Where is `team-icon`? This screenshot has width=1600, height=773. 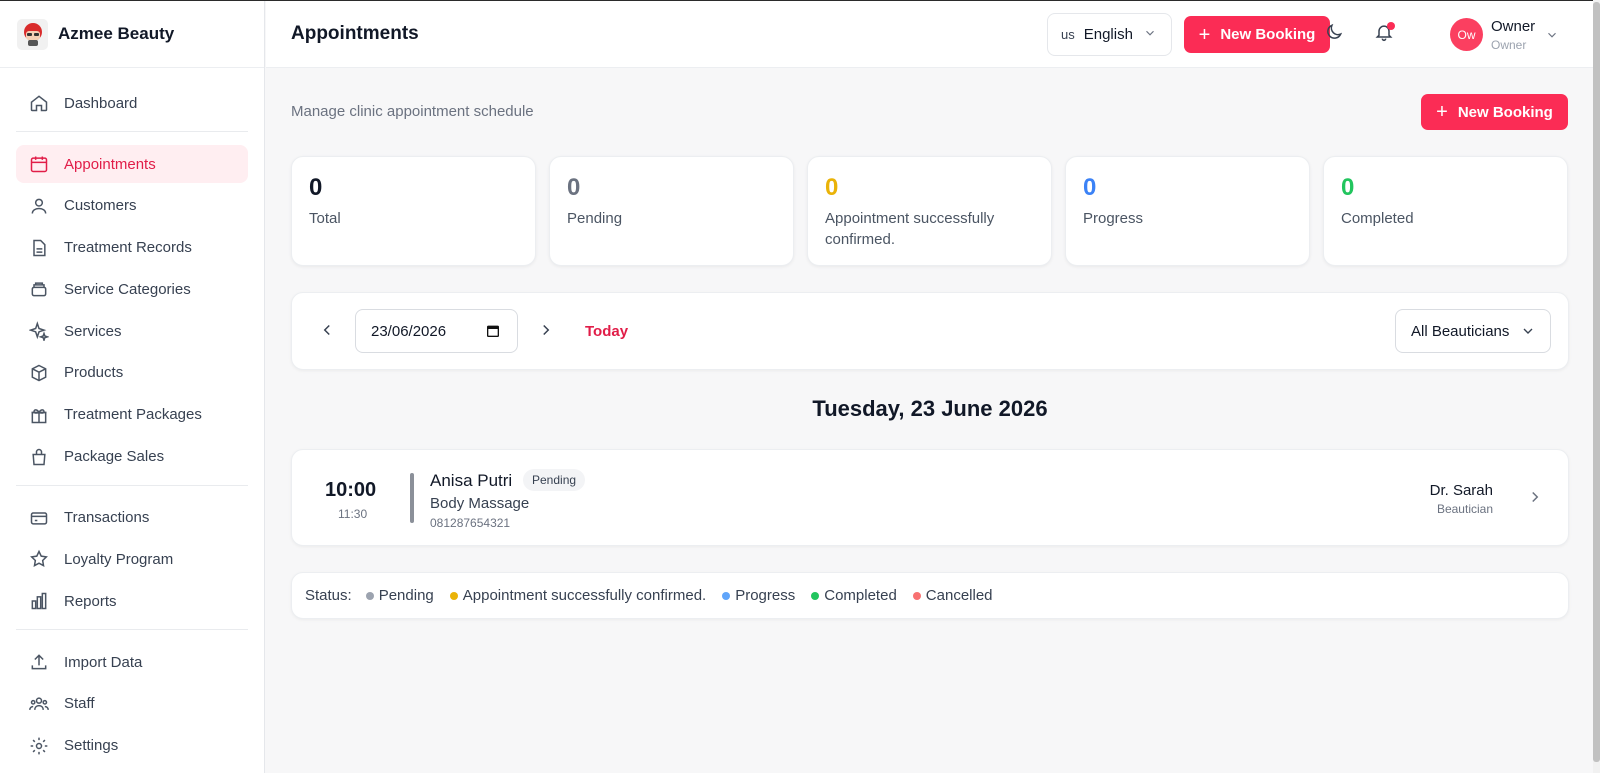 team-icon is located at coordinates (39, 704).